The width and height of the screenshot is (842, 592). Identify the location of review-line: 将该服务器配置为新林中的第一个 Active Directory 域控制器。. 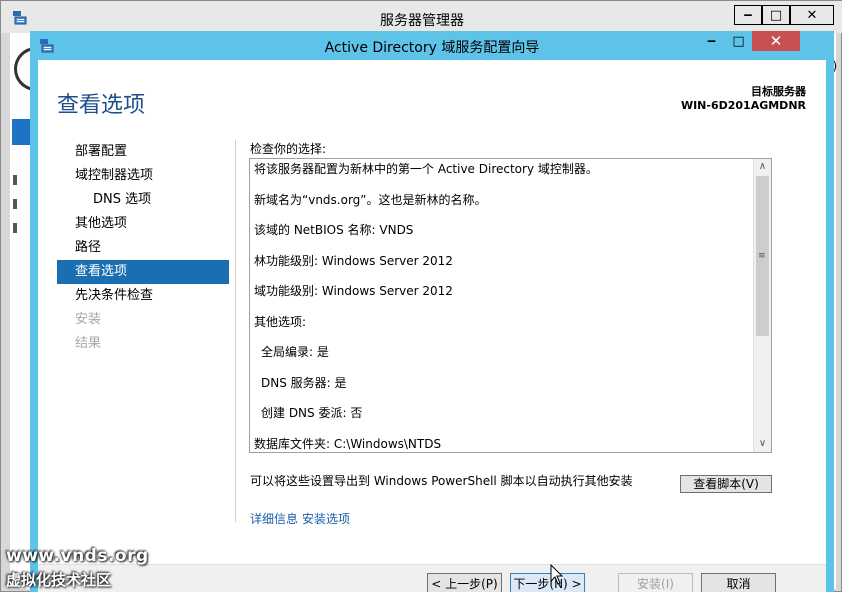
(426, 169).